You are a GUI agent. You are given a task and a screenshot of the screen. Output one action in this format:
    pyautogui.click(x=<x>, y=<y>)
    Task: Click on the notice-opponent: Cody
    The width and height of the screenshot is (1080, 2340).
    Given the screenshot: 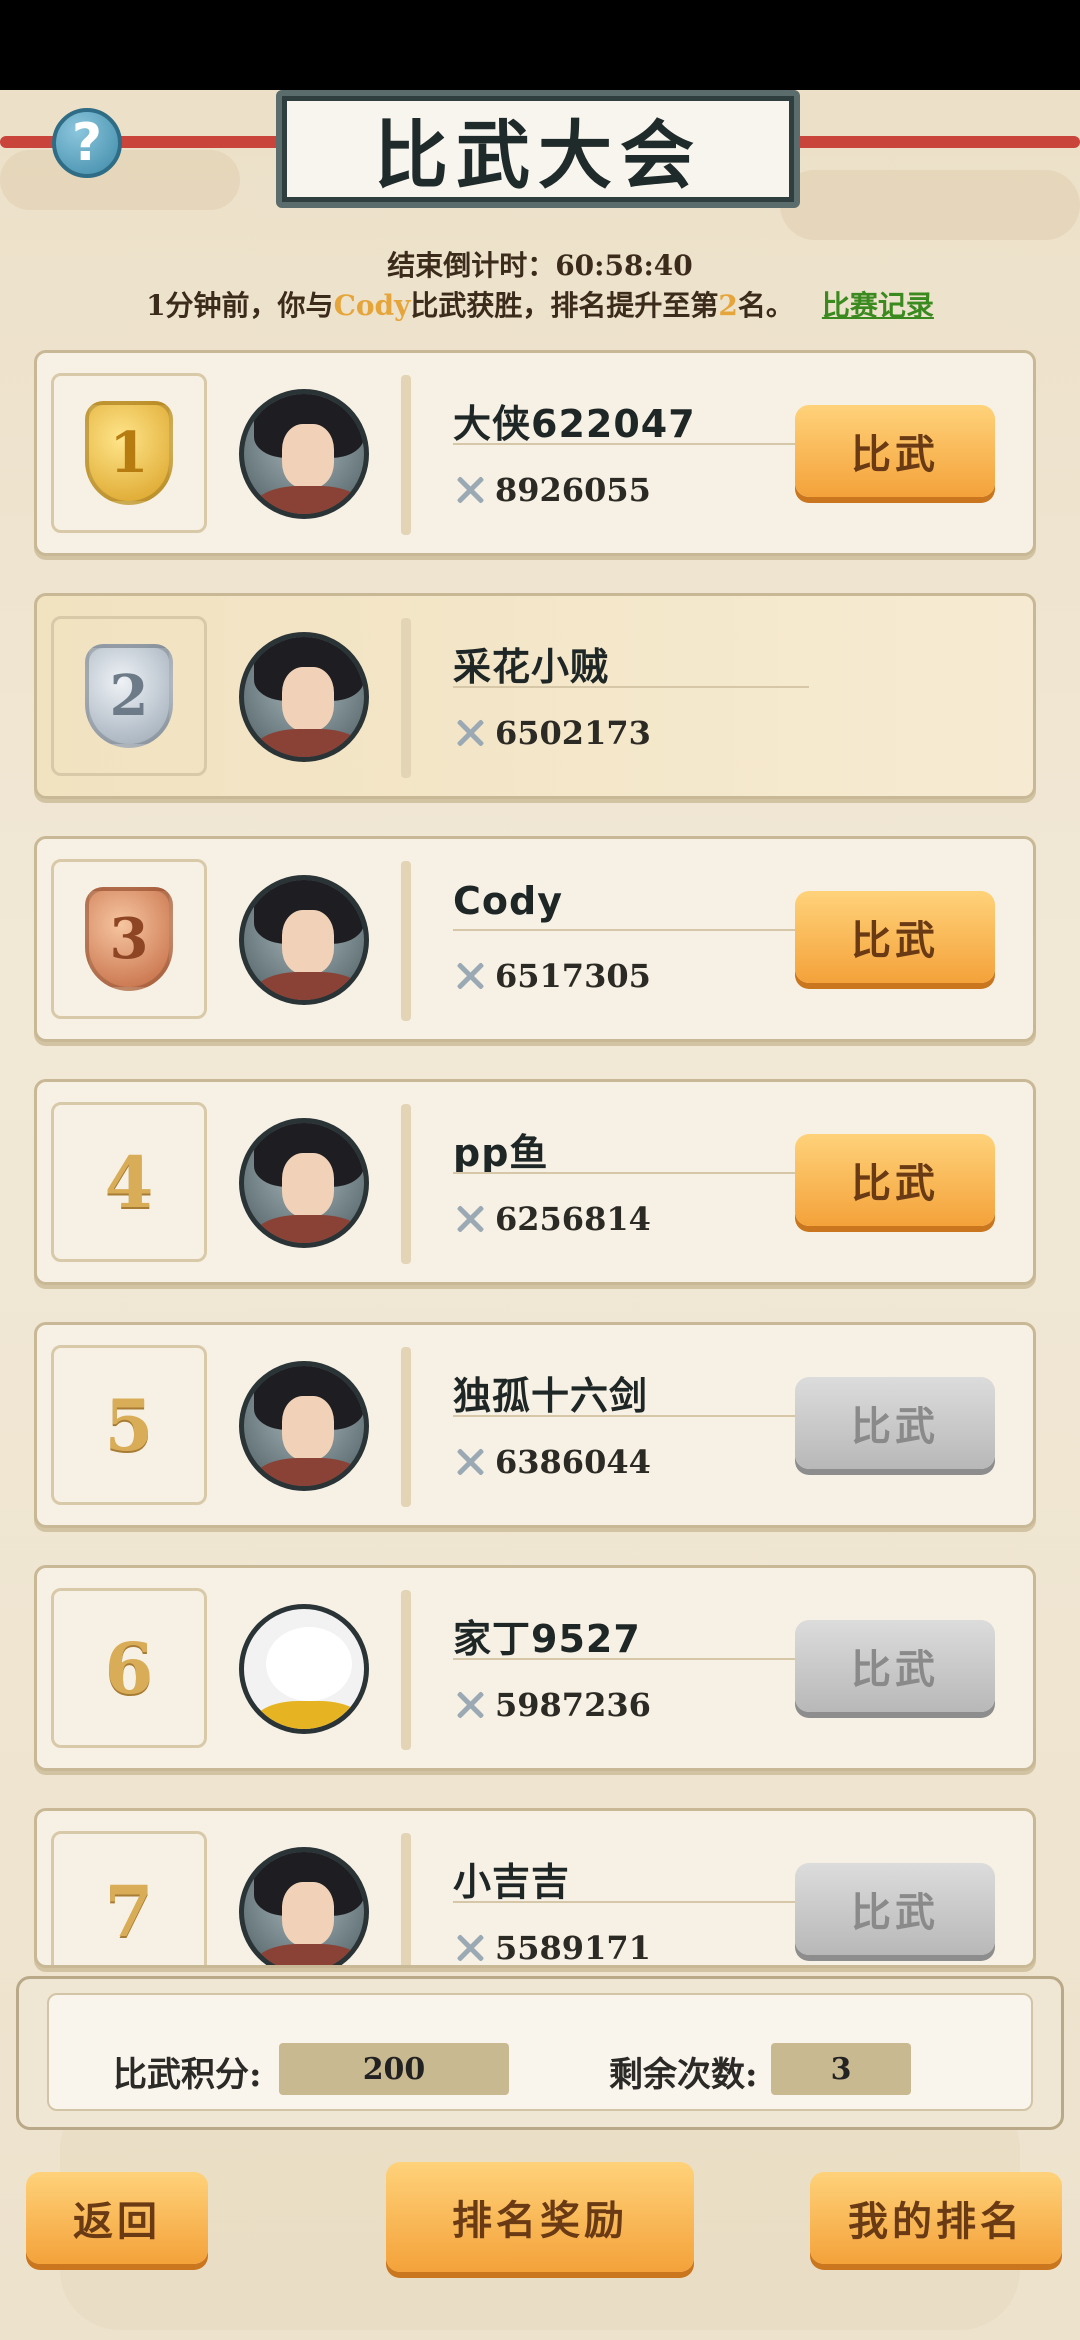 What is the action you would take?
    pyautogui.click(x=372, y=305)
    